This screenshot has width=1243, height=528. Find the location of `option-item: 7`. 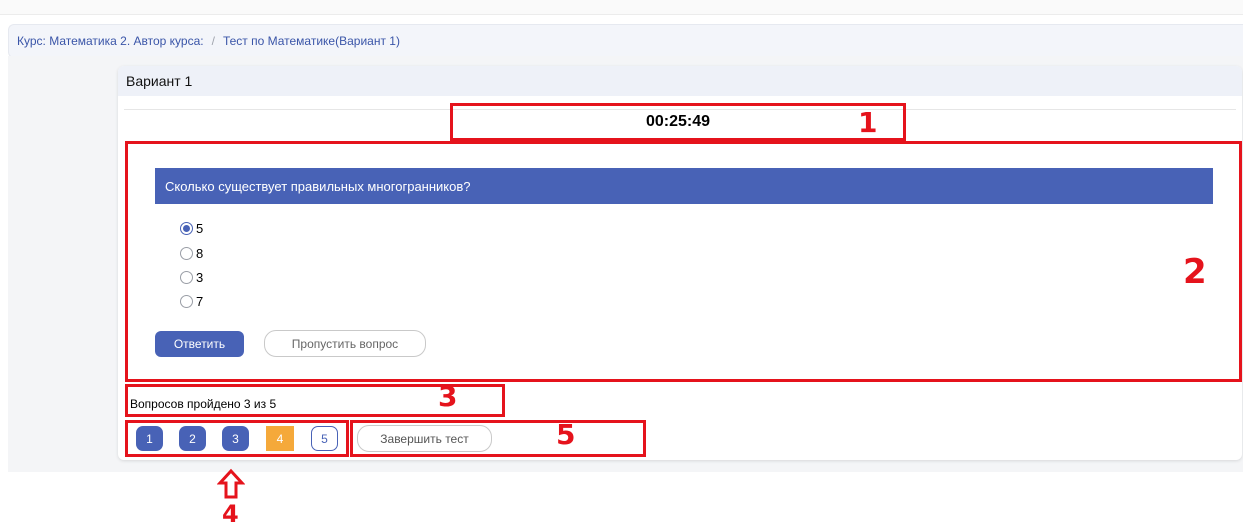

option-item: 7 is located at coordinates (191, 301).